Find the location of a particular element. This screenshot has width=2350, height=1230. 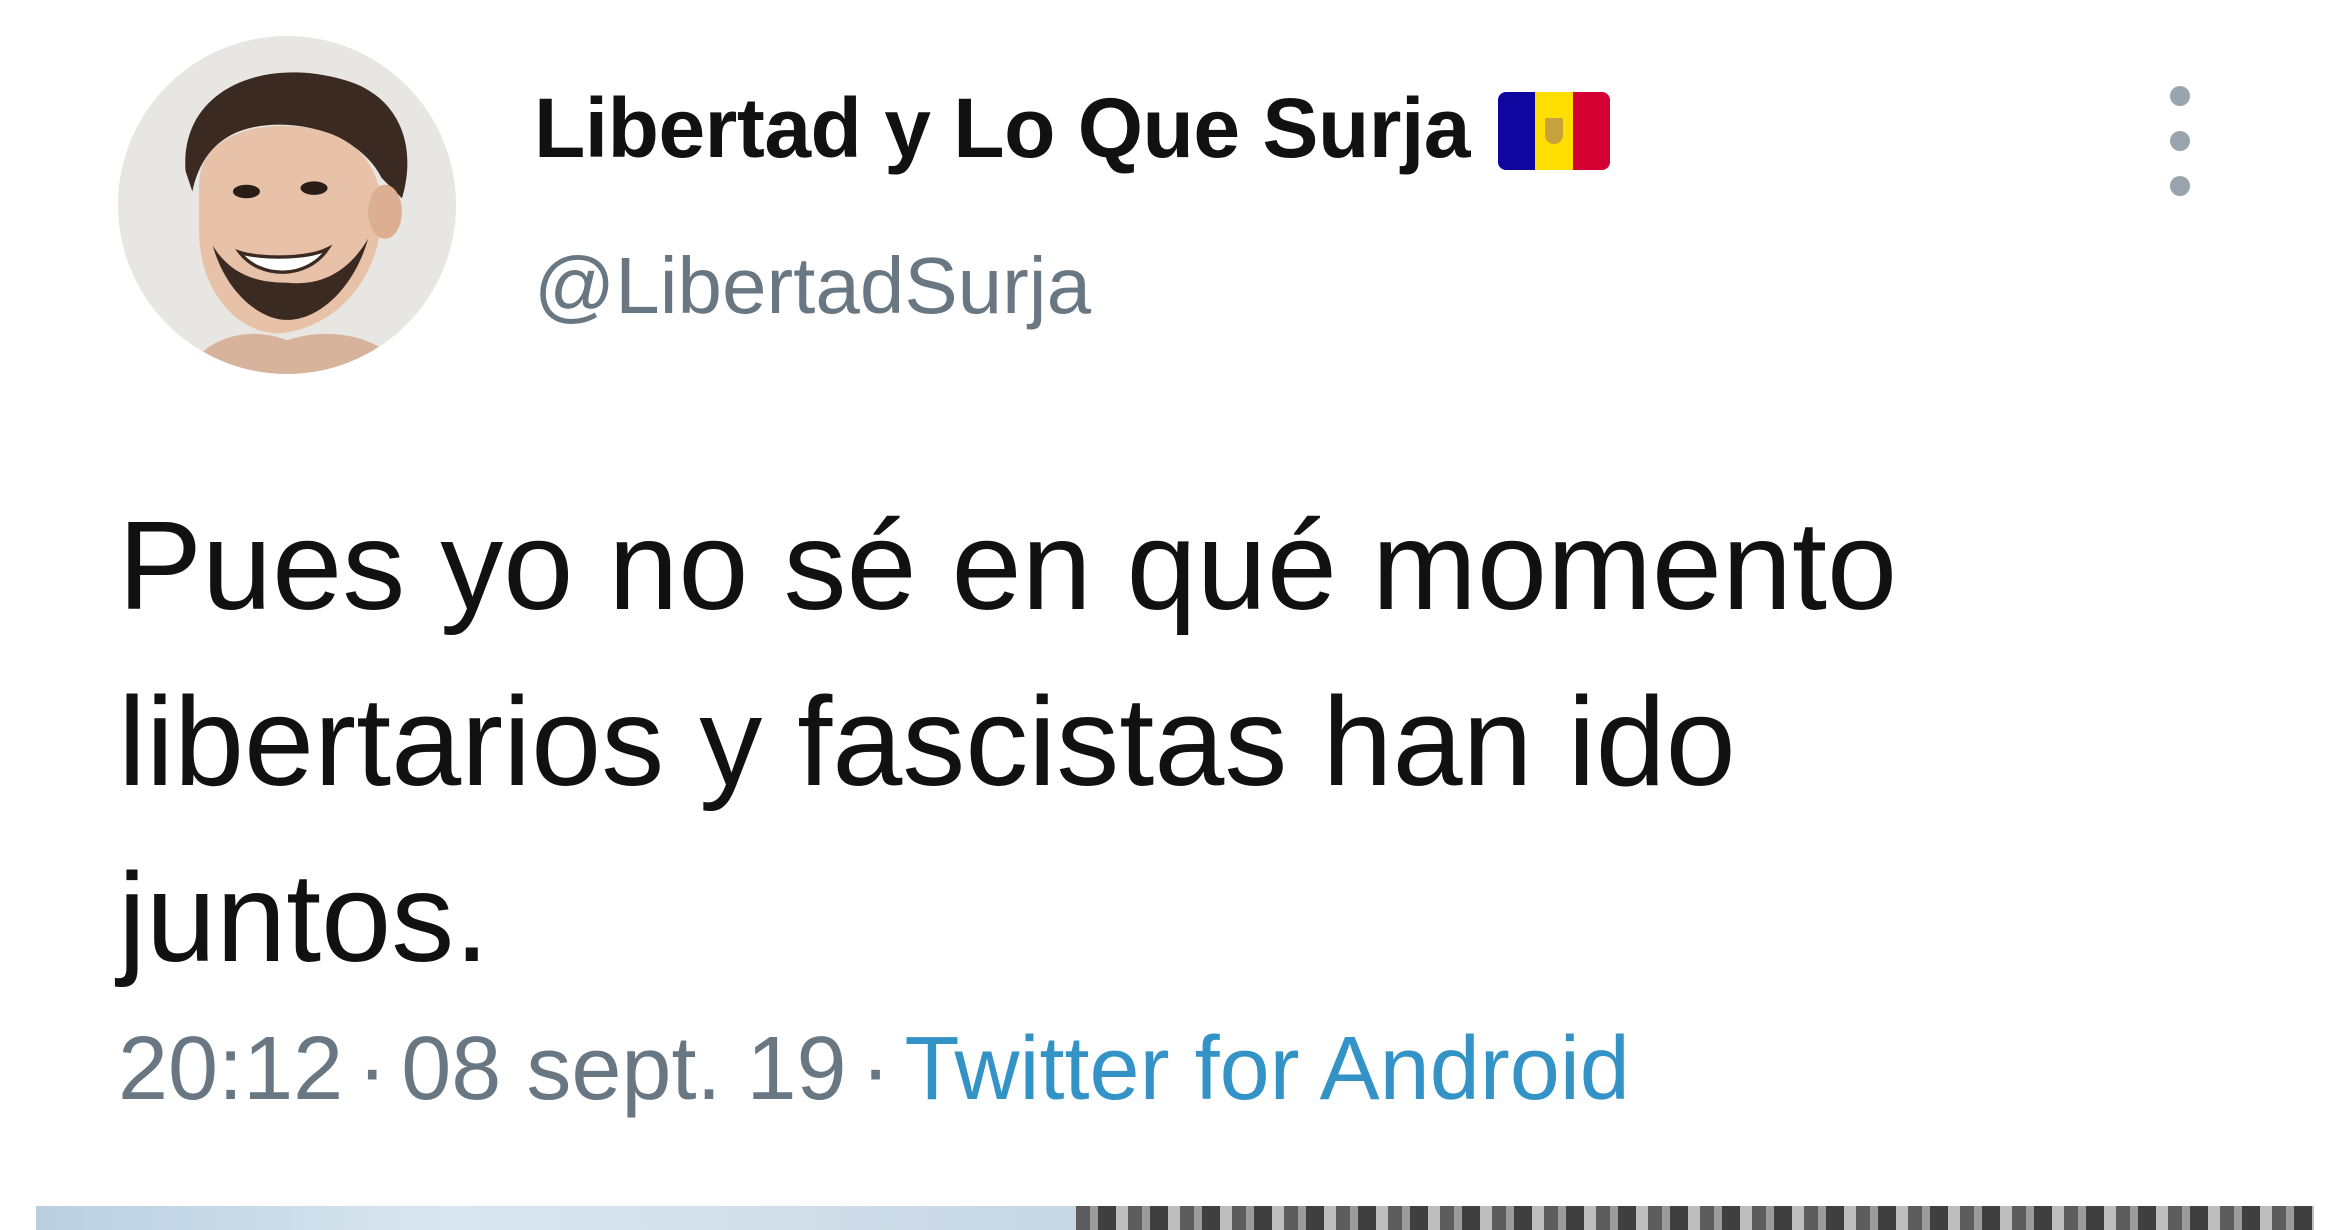

display-name: Libertad y Lo Que Surja is located at coordinates (1002, 128).